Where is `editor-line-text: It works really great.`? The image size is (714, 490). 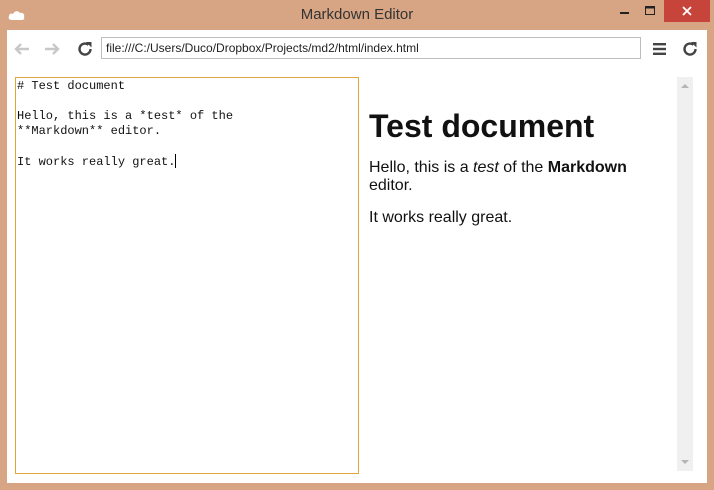
editor-line-text: It works really great. is located at coordinates (96, 162).